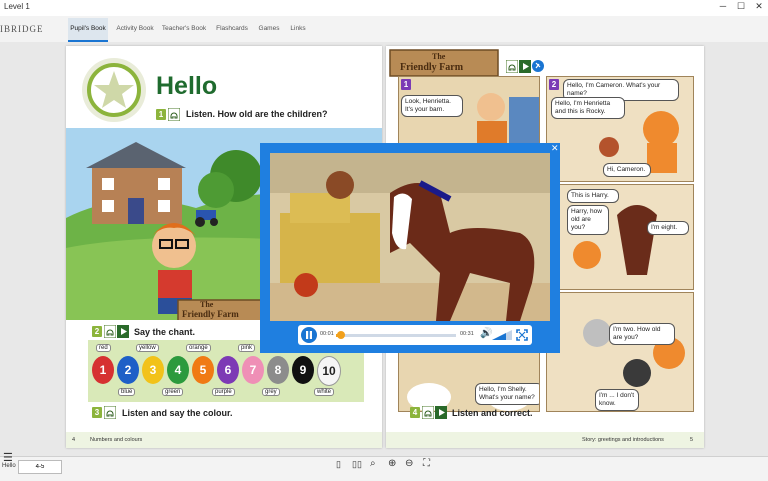  Describe the element at coordinates (298, 29) in the screenshot. I see `tab-links: Links` at that location.